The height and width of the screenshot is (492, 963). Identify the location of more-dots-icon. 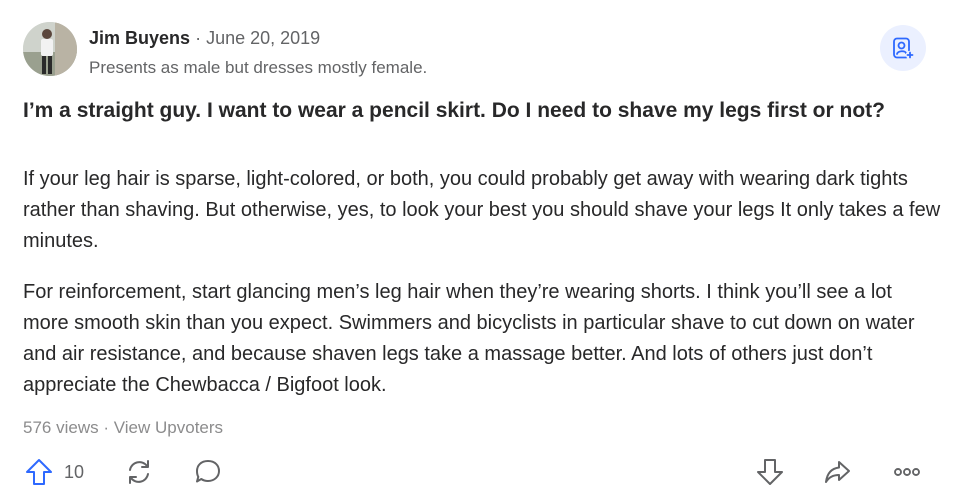
(907, 472).